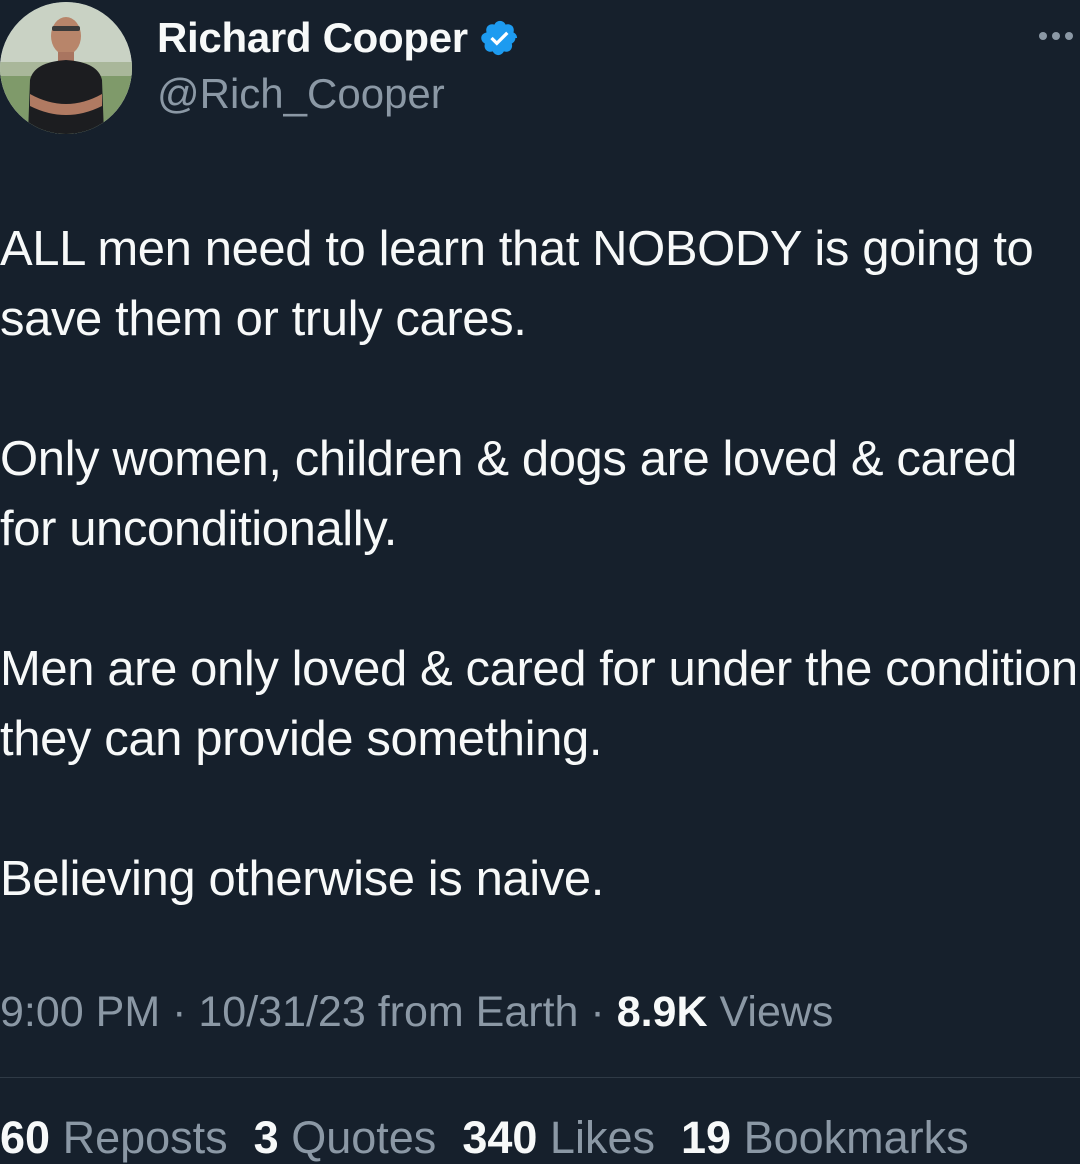  I want to click on author-handle: @Rich_Cooper, so click(301, 94).